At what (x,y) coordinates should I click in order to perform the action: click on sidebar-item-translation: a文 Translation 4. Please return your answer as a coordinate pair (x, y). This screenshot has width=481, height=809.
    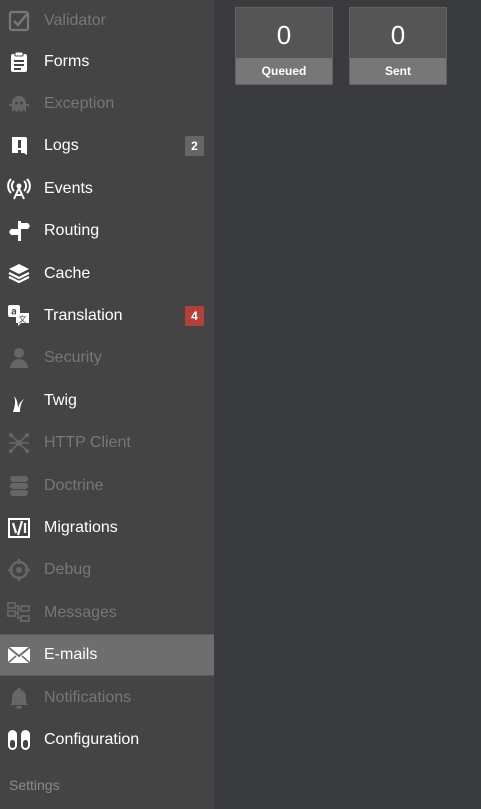
    Looking at the image, I should click on (107, 316).